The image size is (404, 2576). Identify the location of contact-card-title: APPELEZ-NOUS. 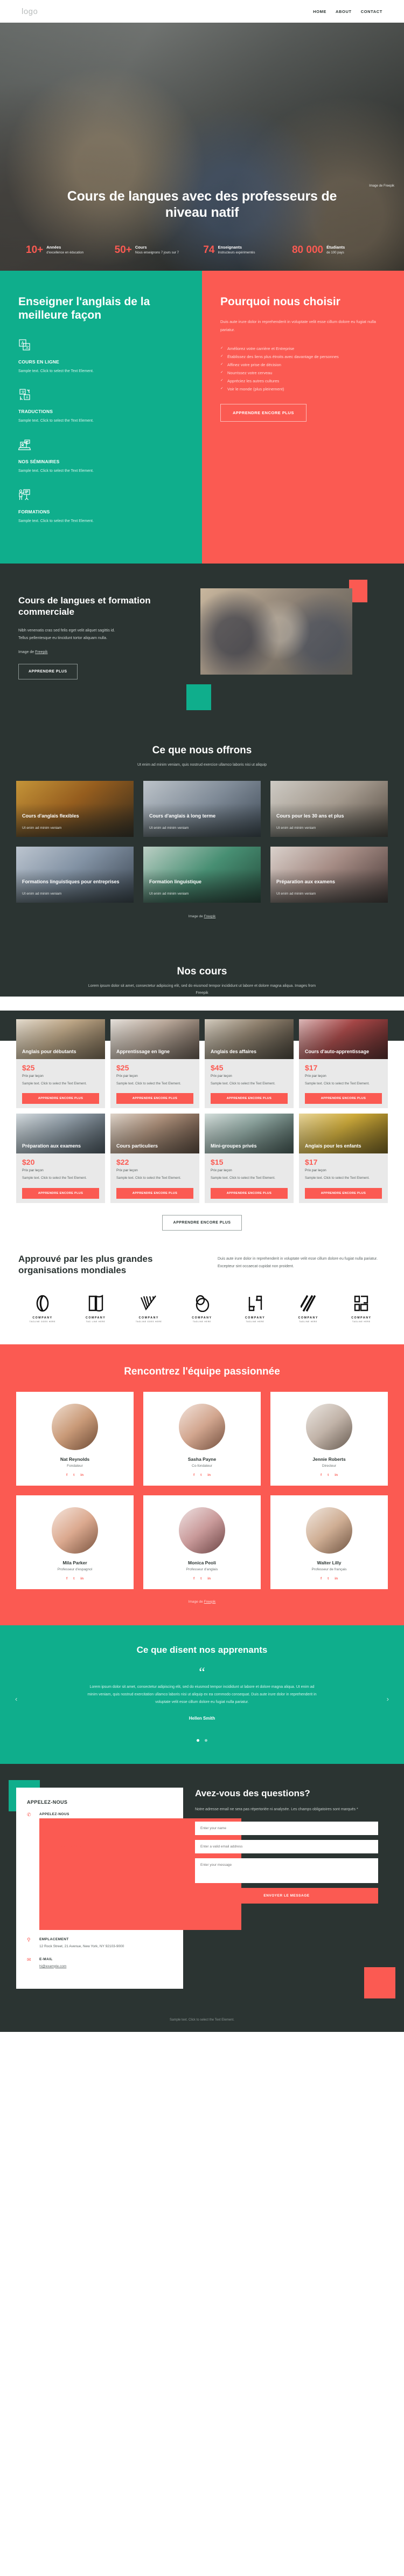
(47, 1802).